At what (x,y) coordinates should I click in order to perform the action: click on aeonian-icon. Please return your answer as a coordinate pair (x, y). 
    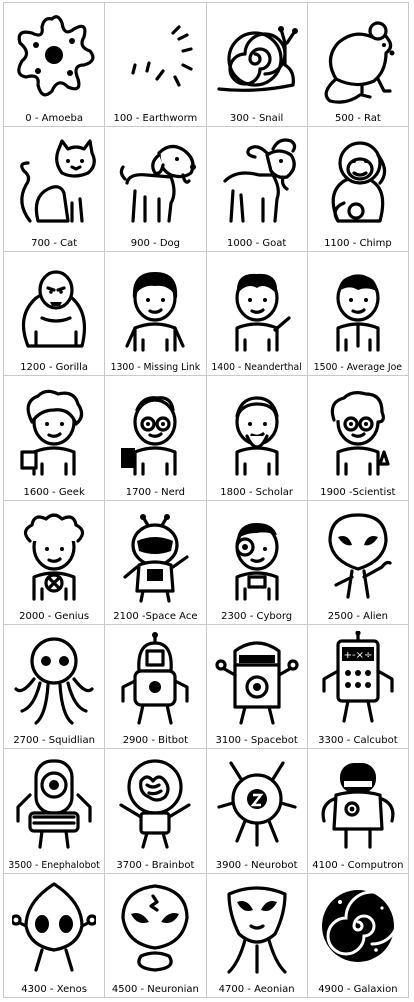
    Looking at the image, I should click on (257, 930).